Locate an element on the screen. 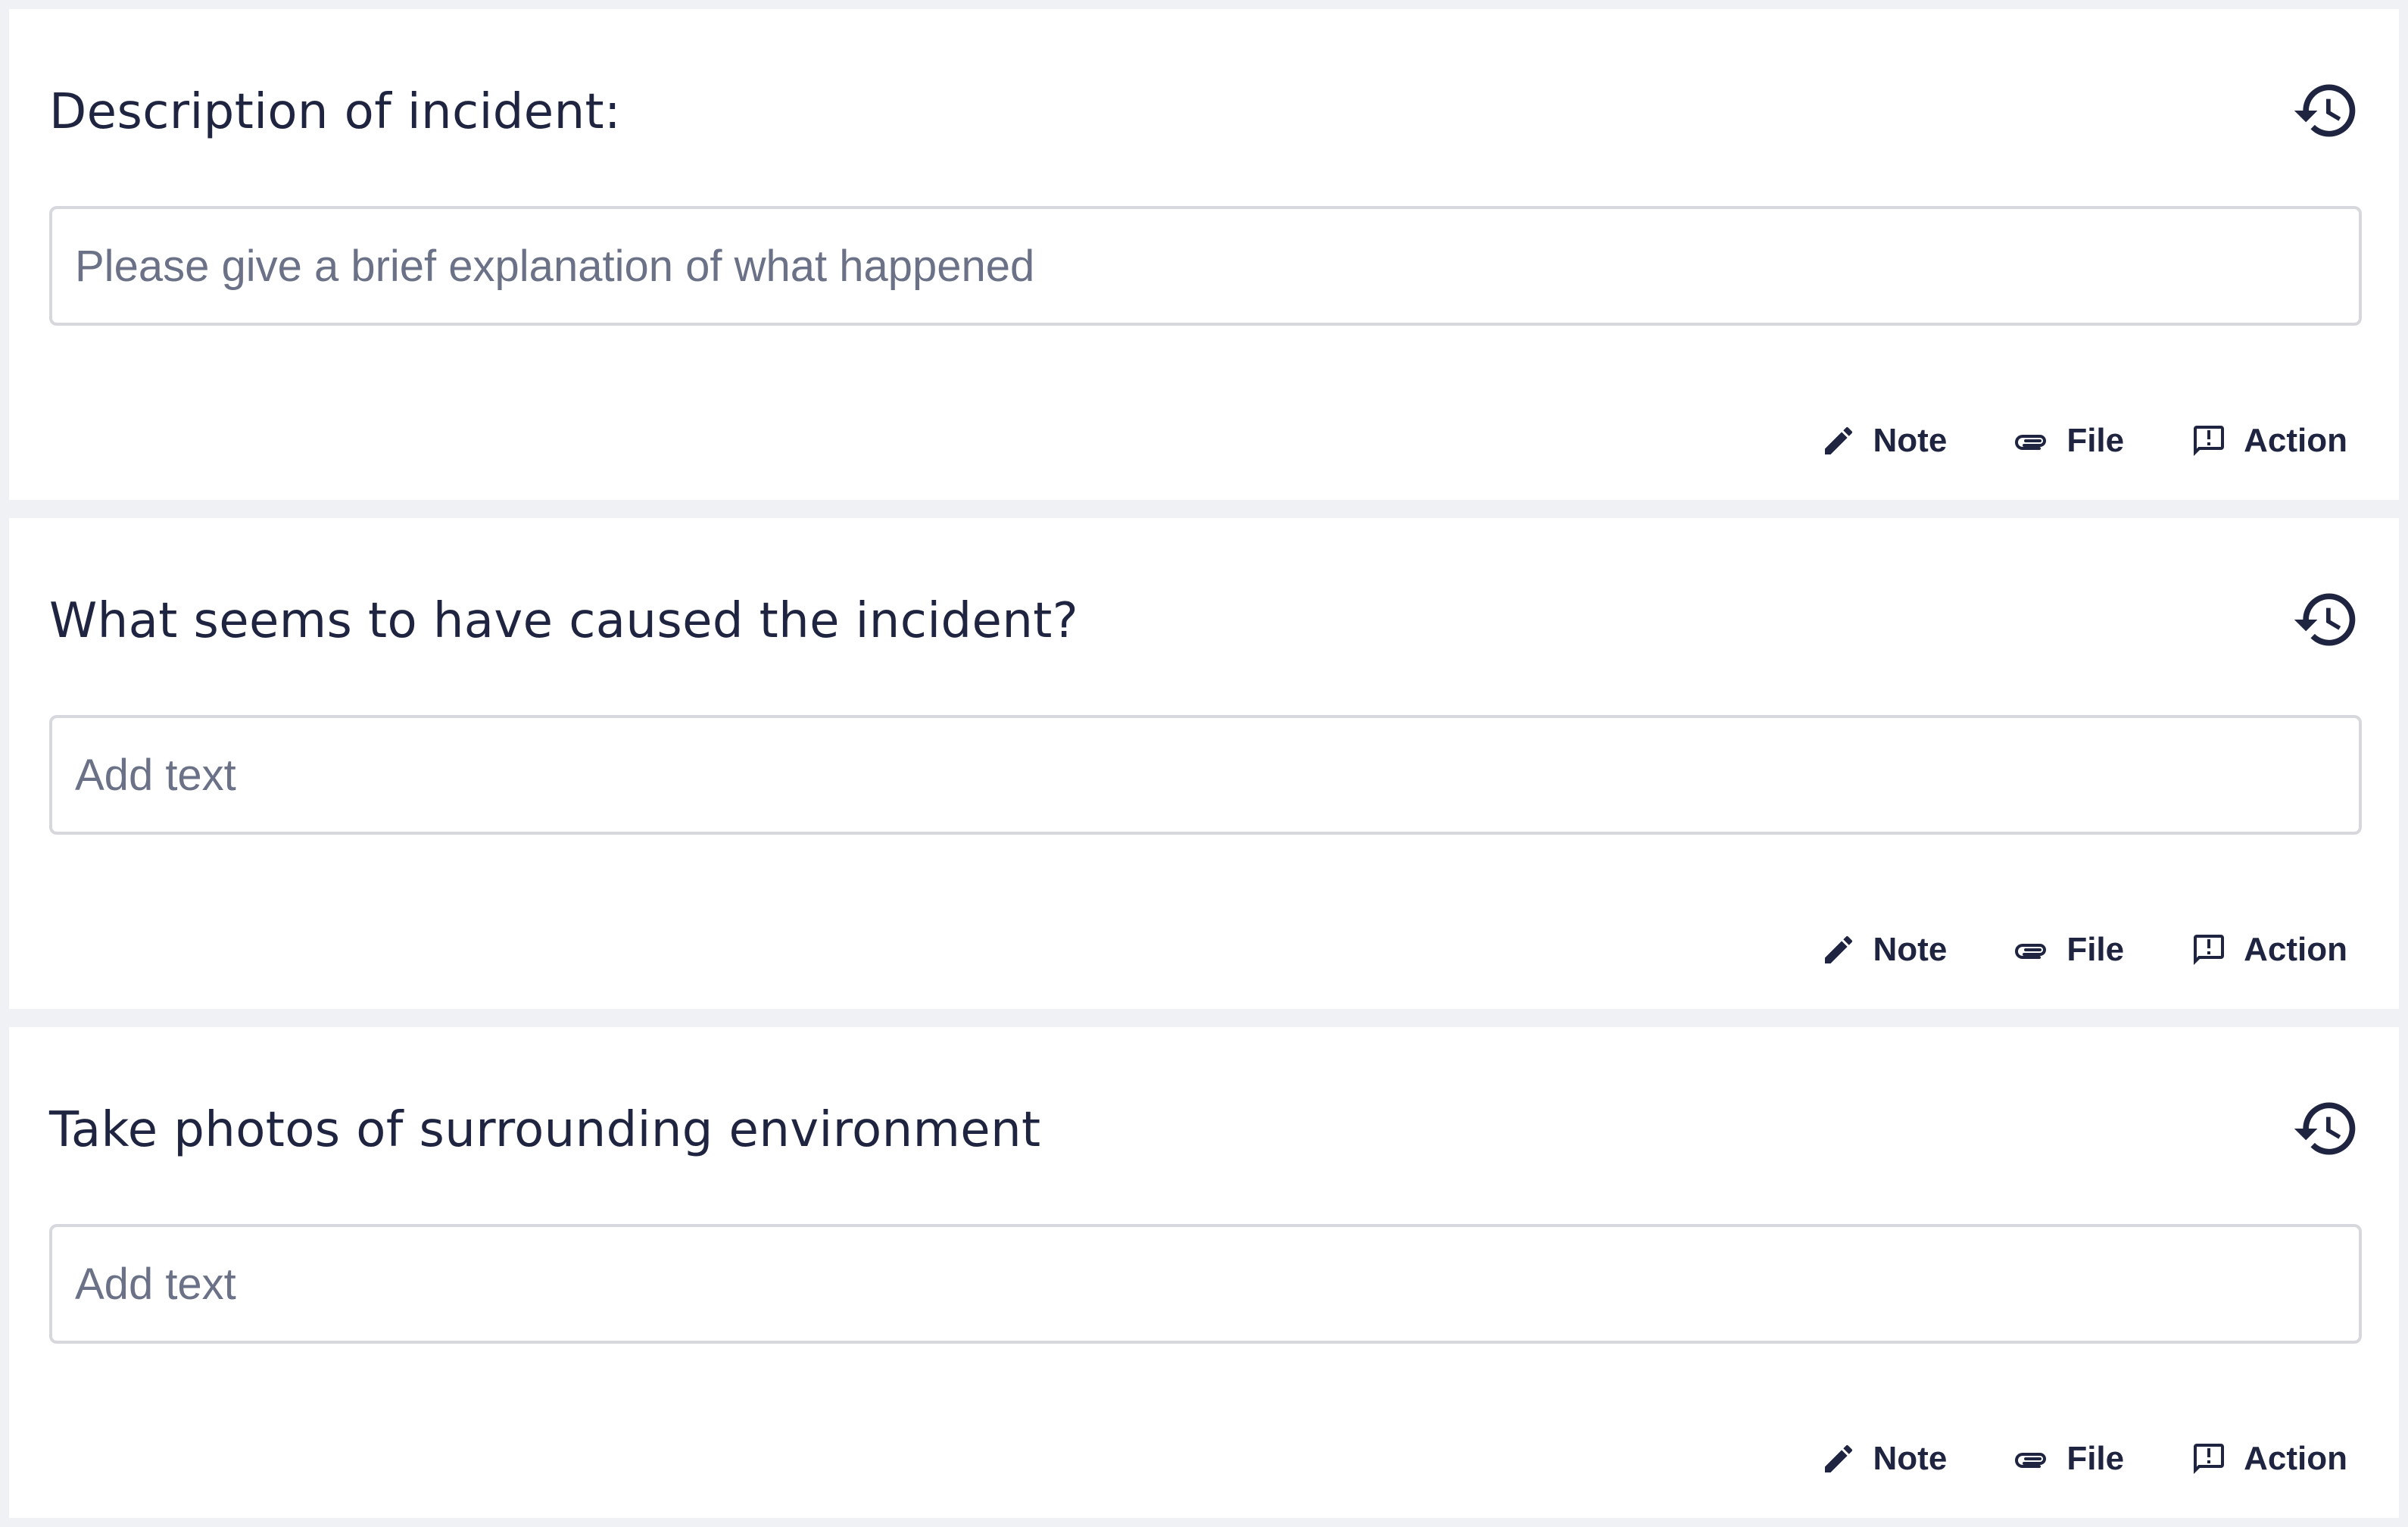  question-title: Take photos of surrounding environment is located at coordinates (545, 1130).